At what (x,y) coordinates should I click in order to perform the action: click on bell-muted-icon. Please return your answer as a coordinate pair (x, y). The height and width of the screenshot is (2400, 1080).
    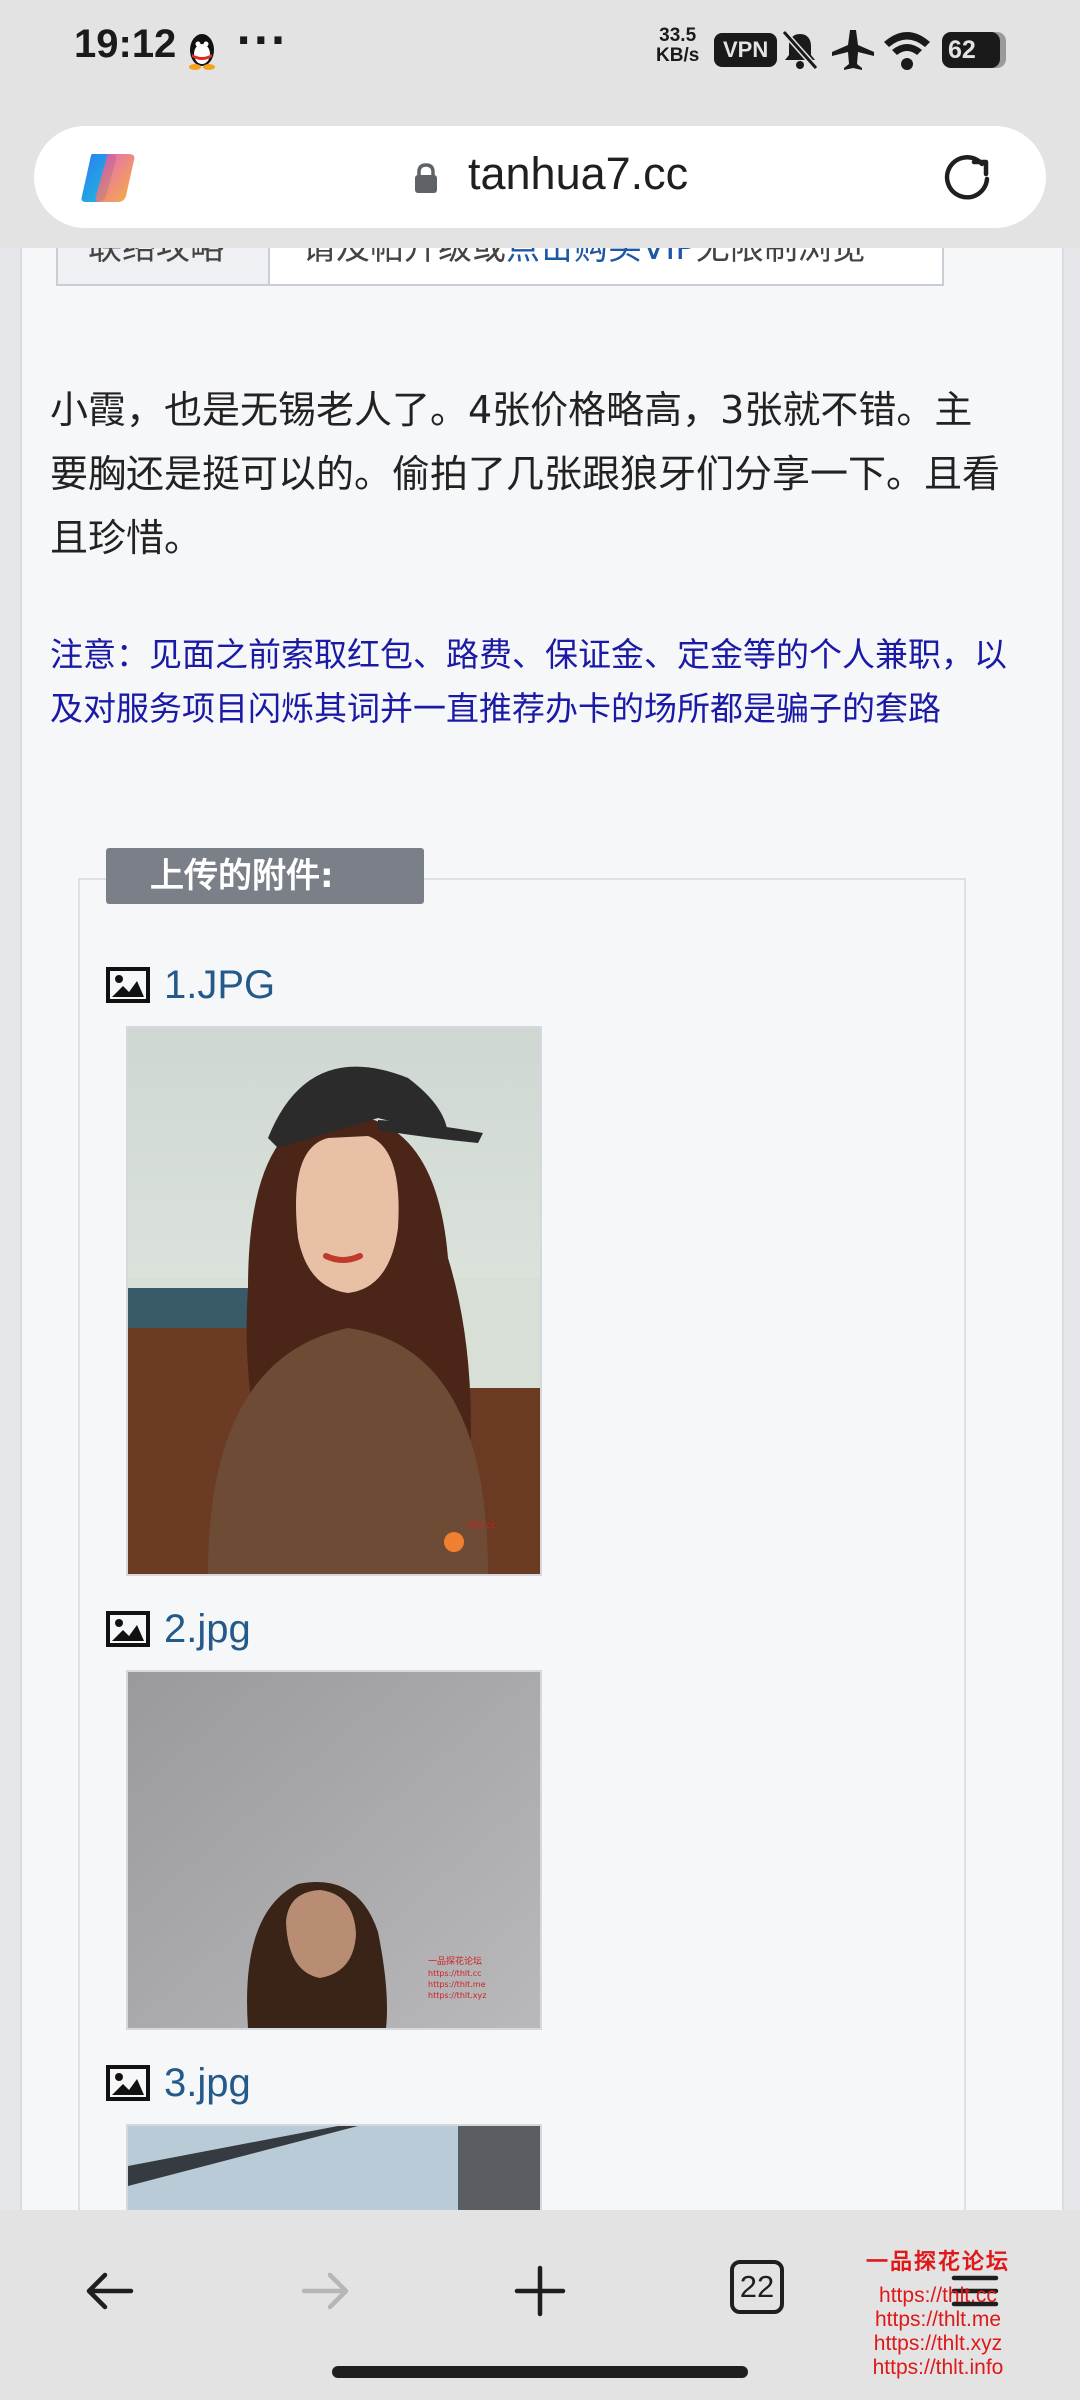
    Looking at the image, I should click on (800, 50).